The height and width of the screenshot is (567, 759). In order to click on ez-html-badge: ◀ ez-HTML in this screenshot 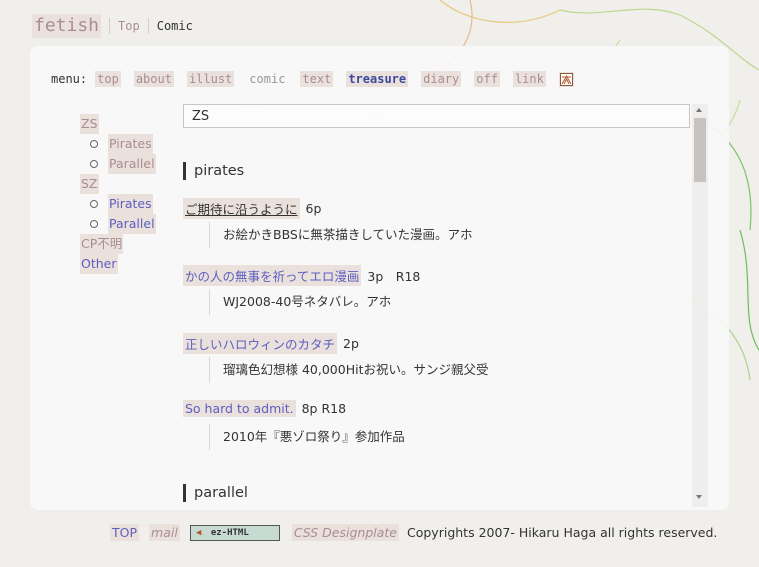, I will do `click(234, 532)`.